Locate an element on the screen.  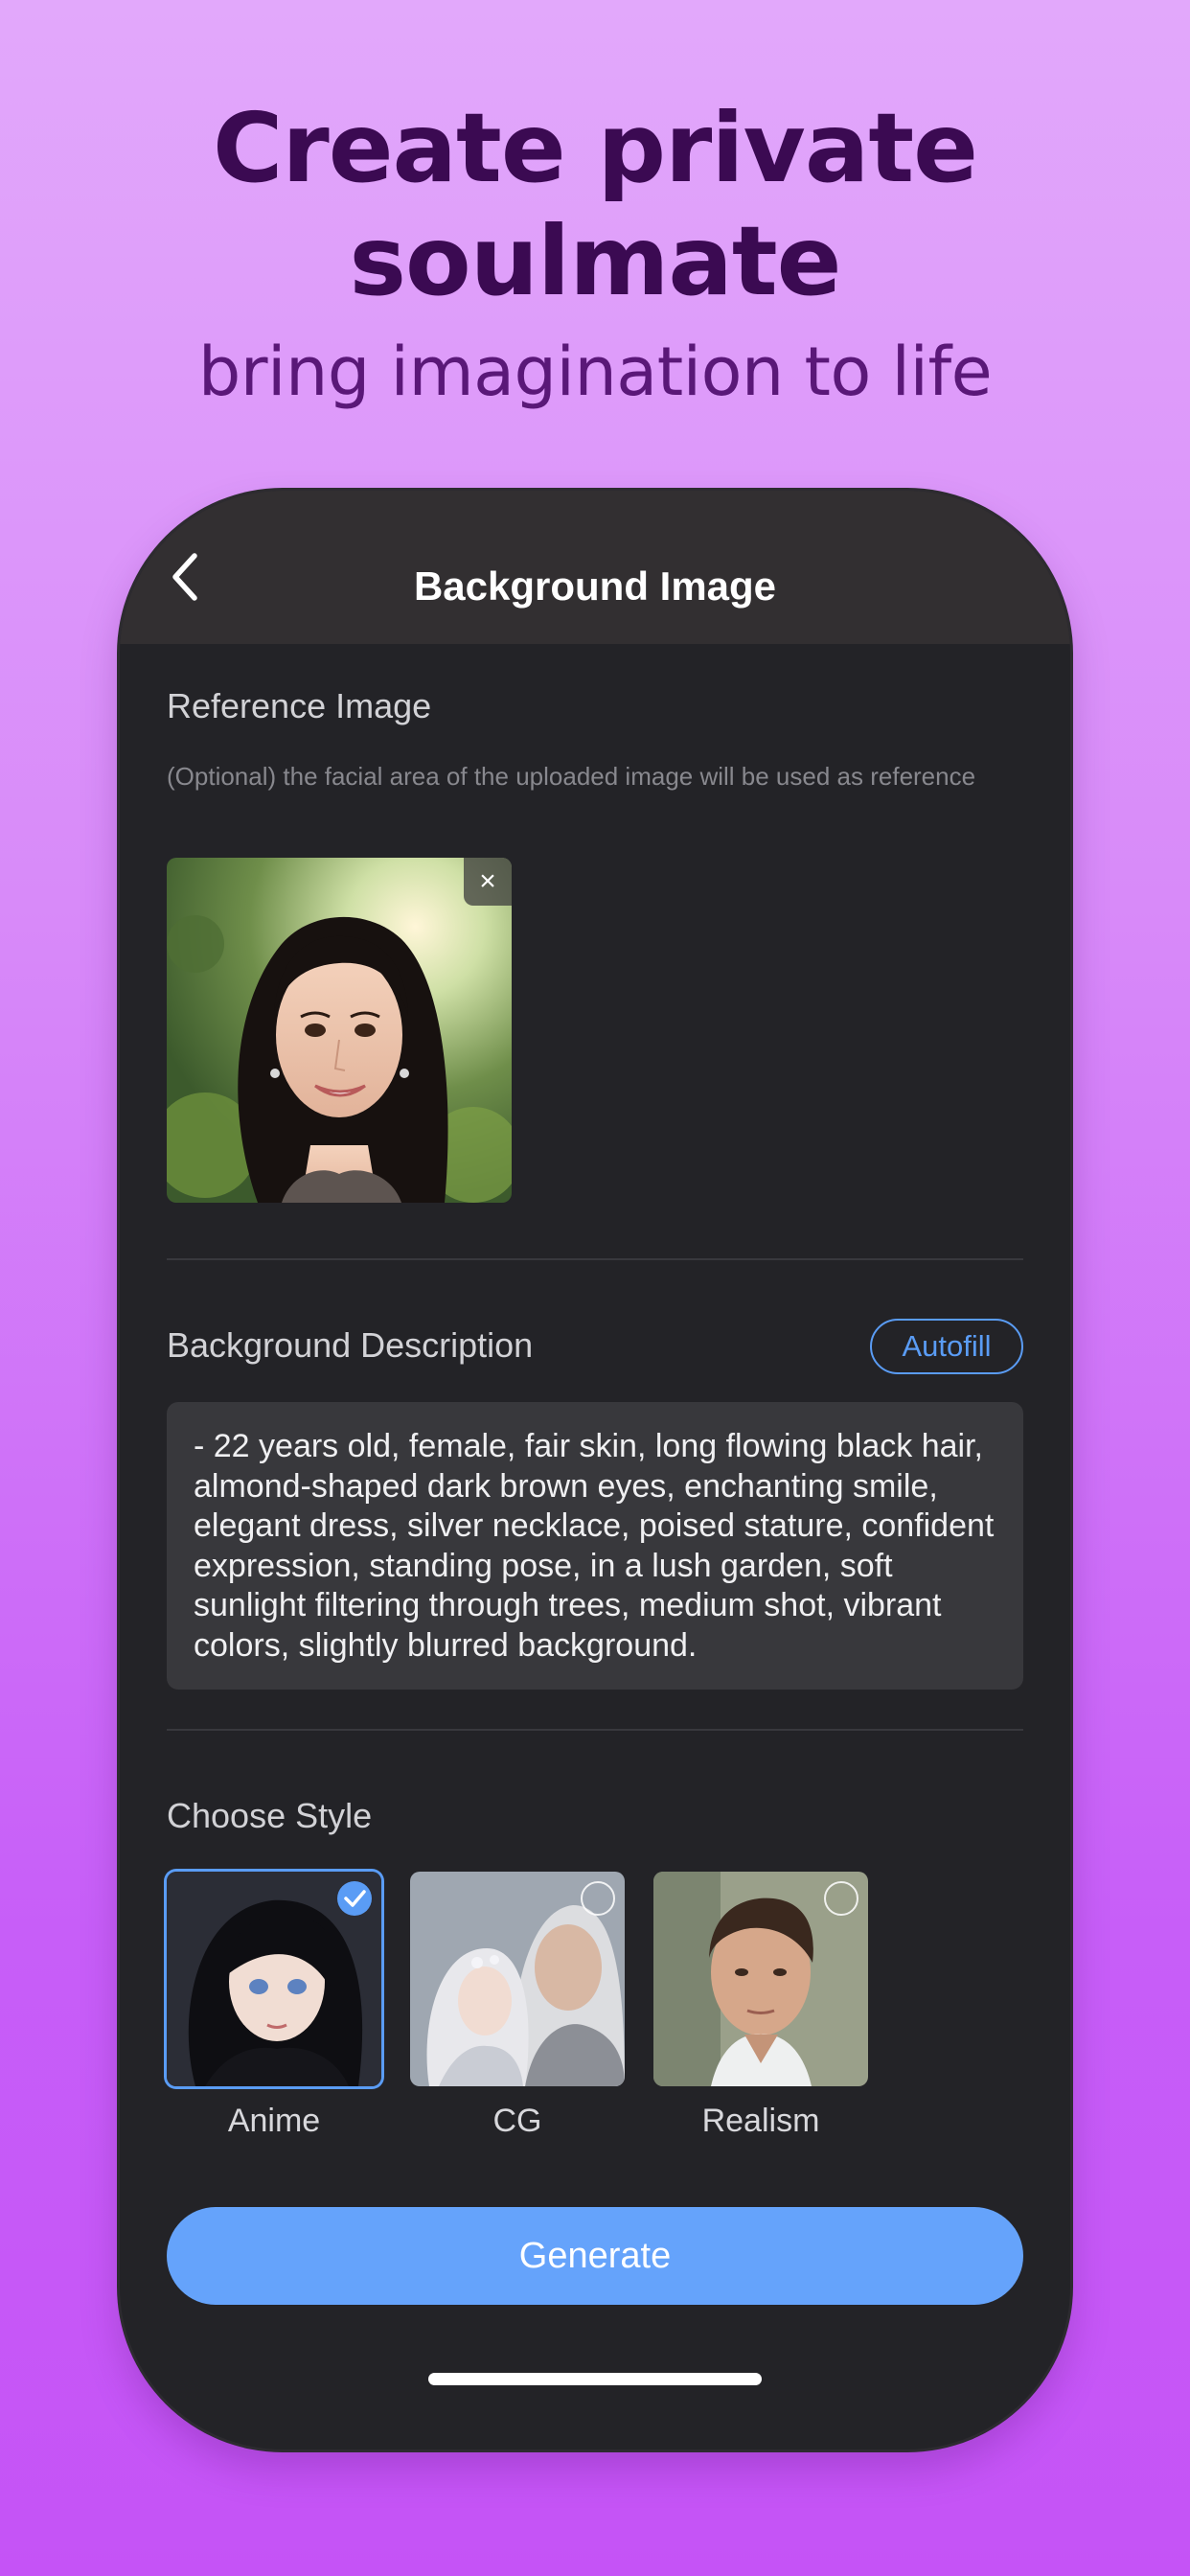
remove-image-button: × is located at coordinates (488, 882).